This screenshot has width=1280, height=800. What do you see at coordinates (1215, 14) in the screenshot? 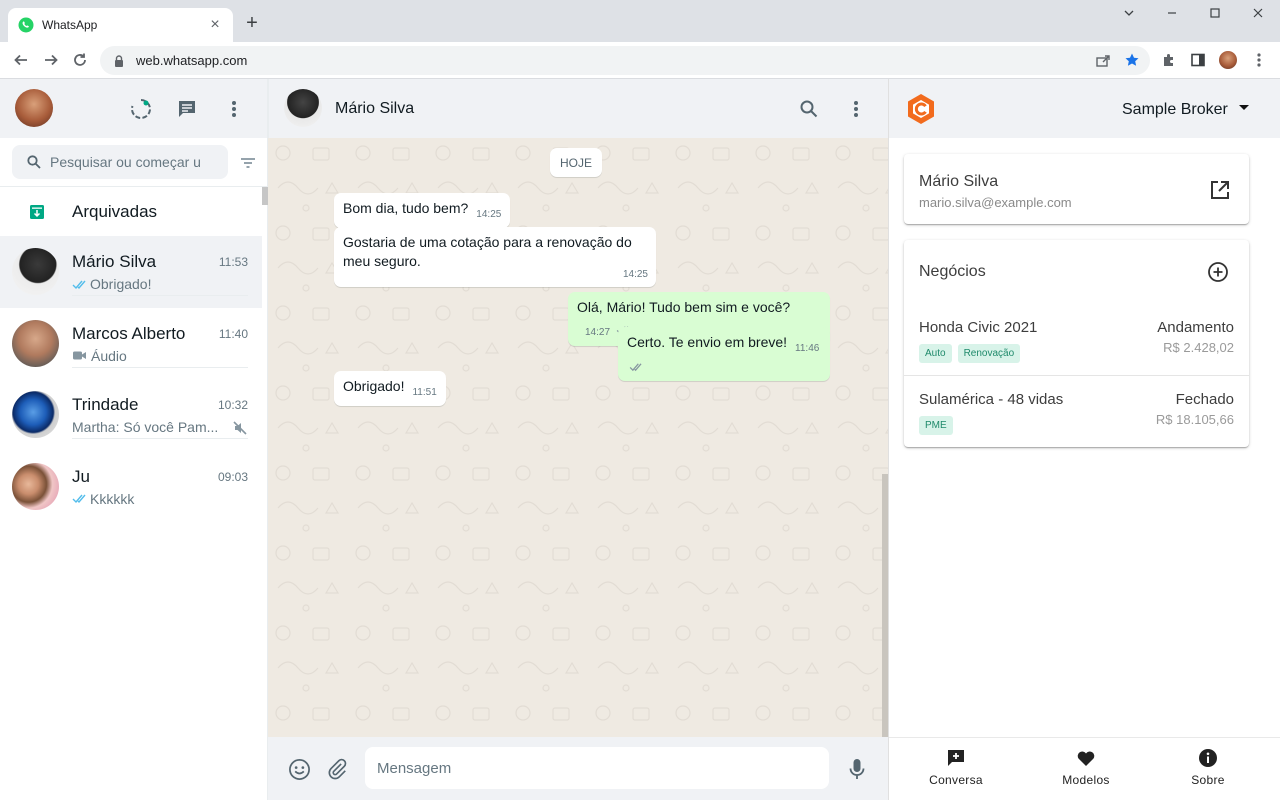
I see `maximize-icon` at bounding box center [1215, 14].